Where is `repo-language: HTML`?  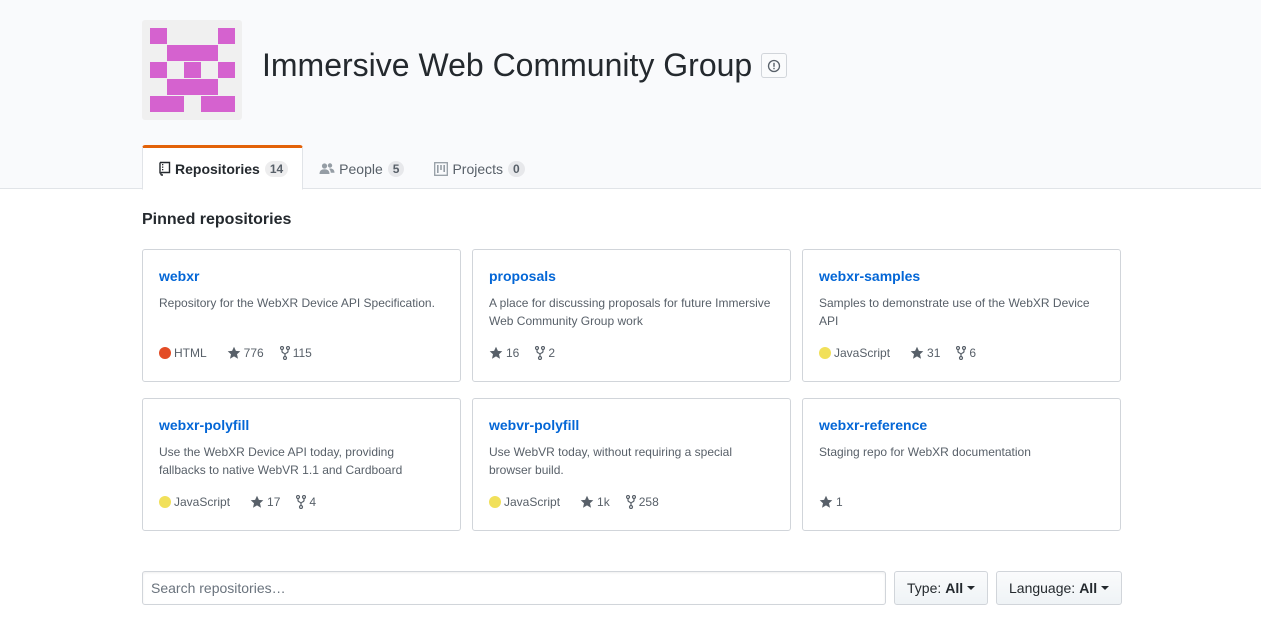 repo-language: HTML is located at coordinates (183, 353).